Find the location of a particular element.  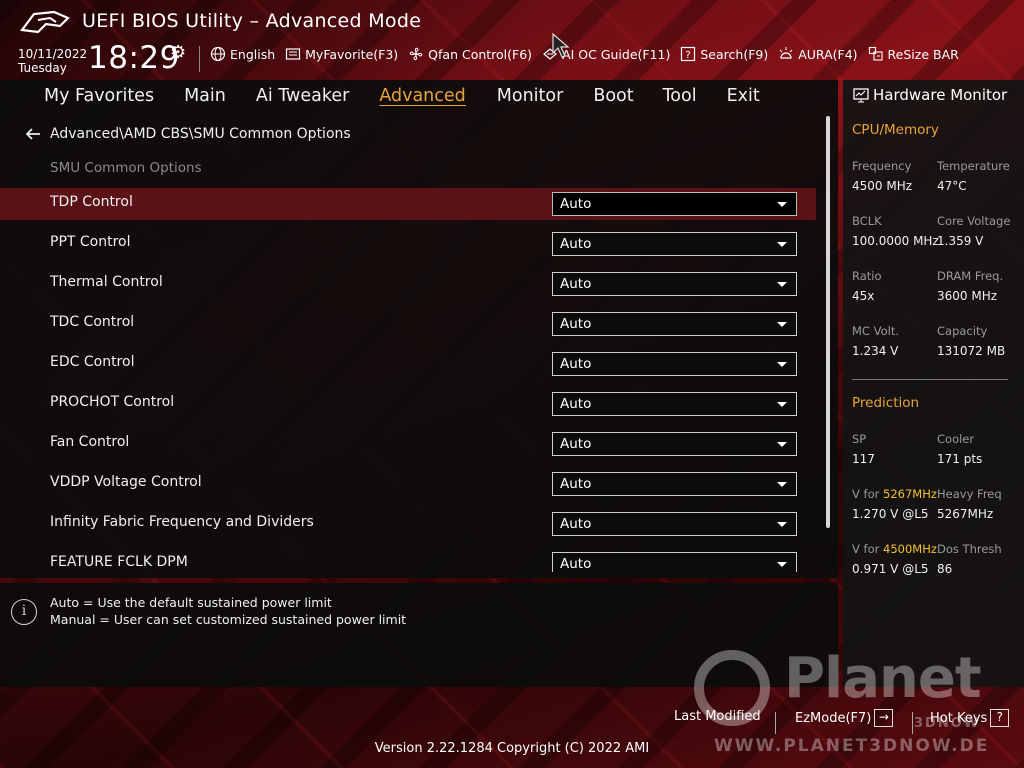

search-label: Search(F9) is located at coordinates (734, 54).